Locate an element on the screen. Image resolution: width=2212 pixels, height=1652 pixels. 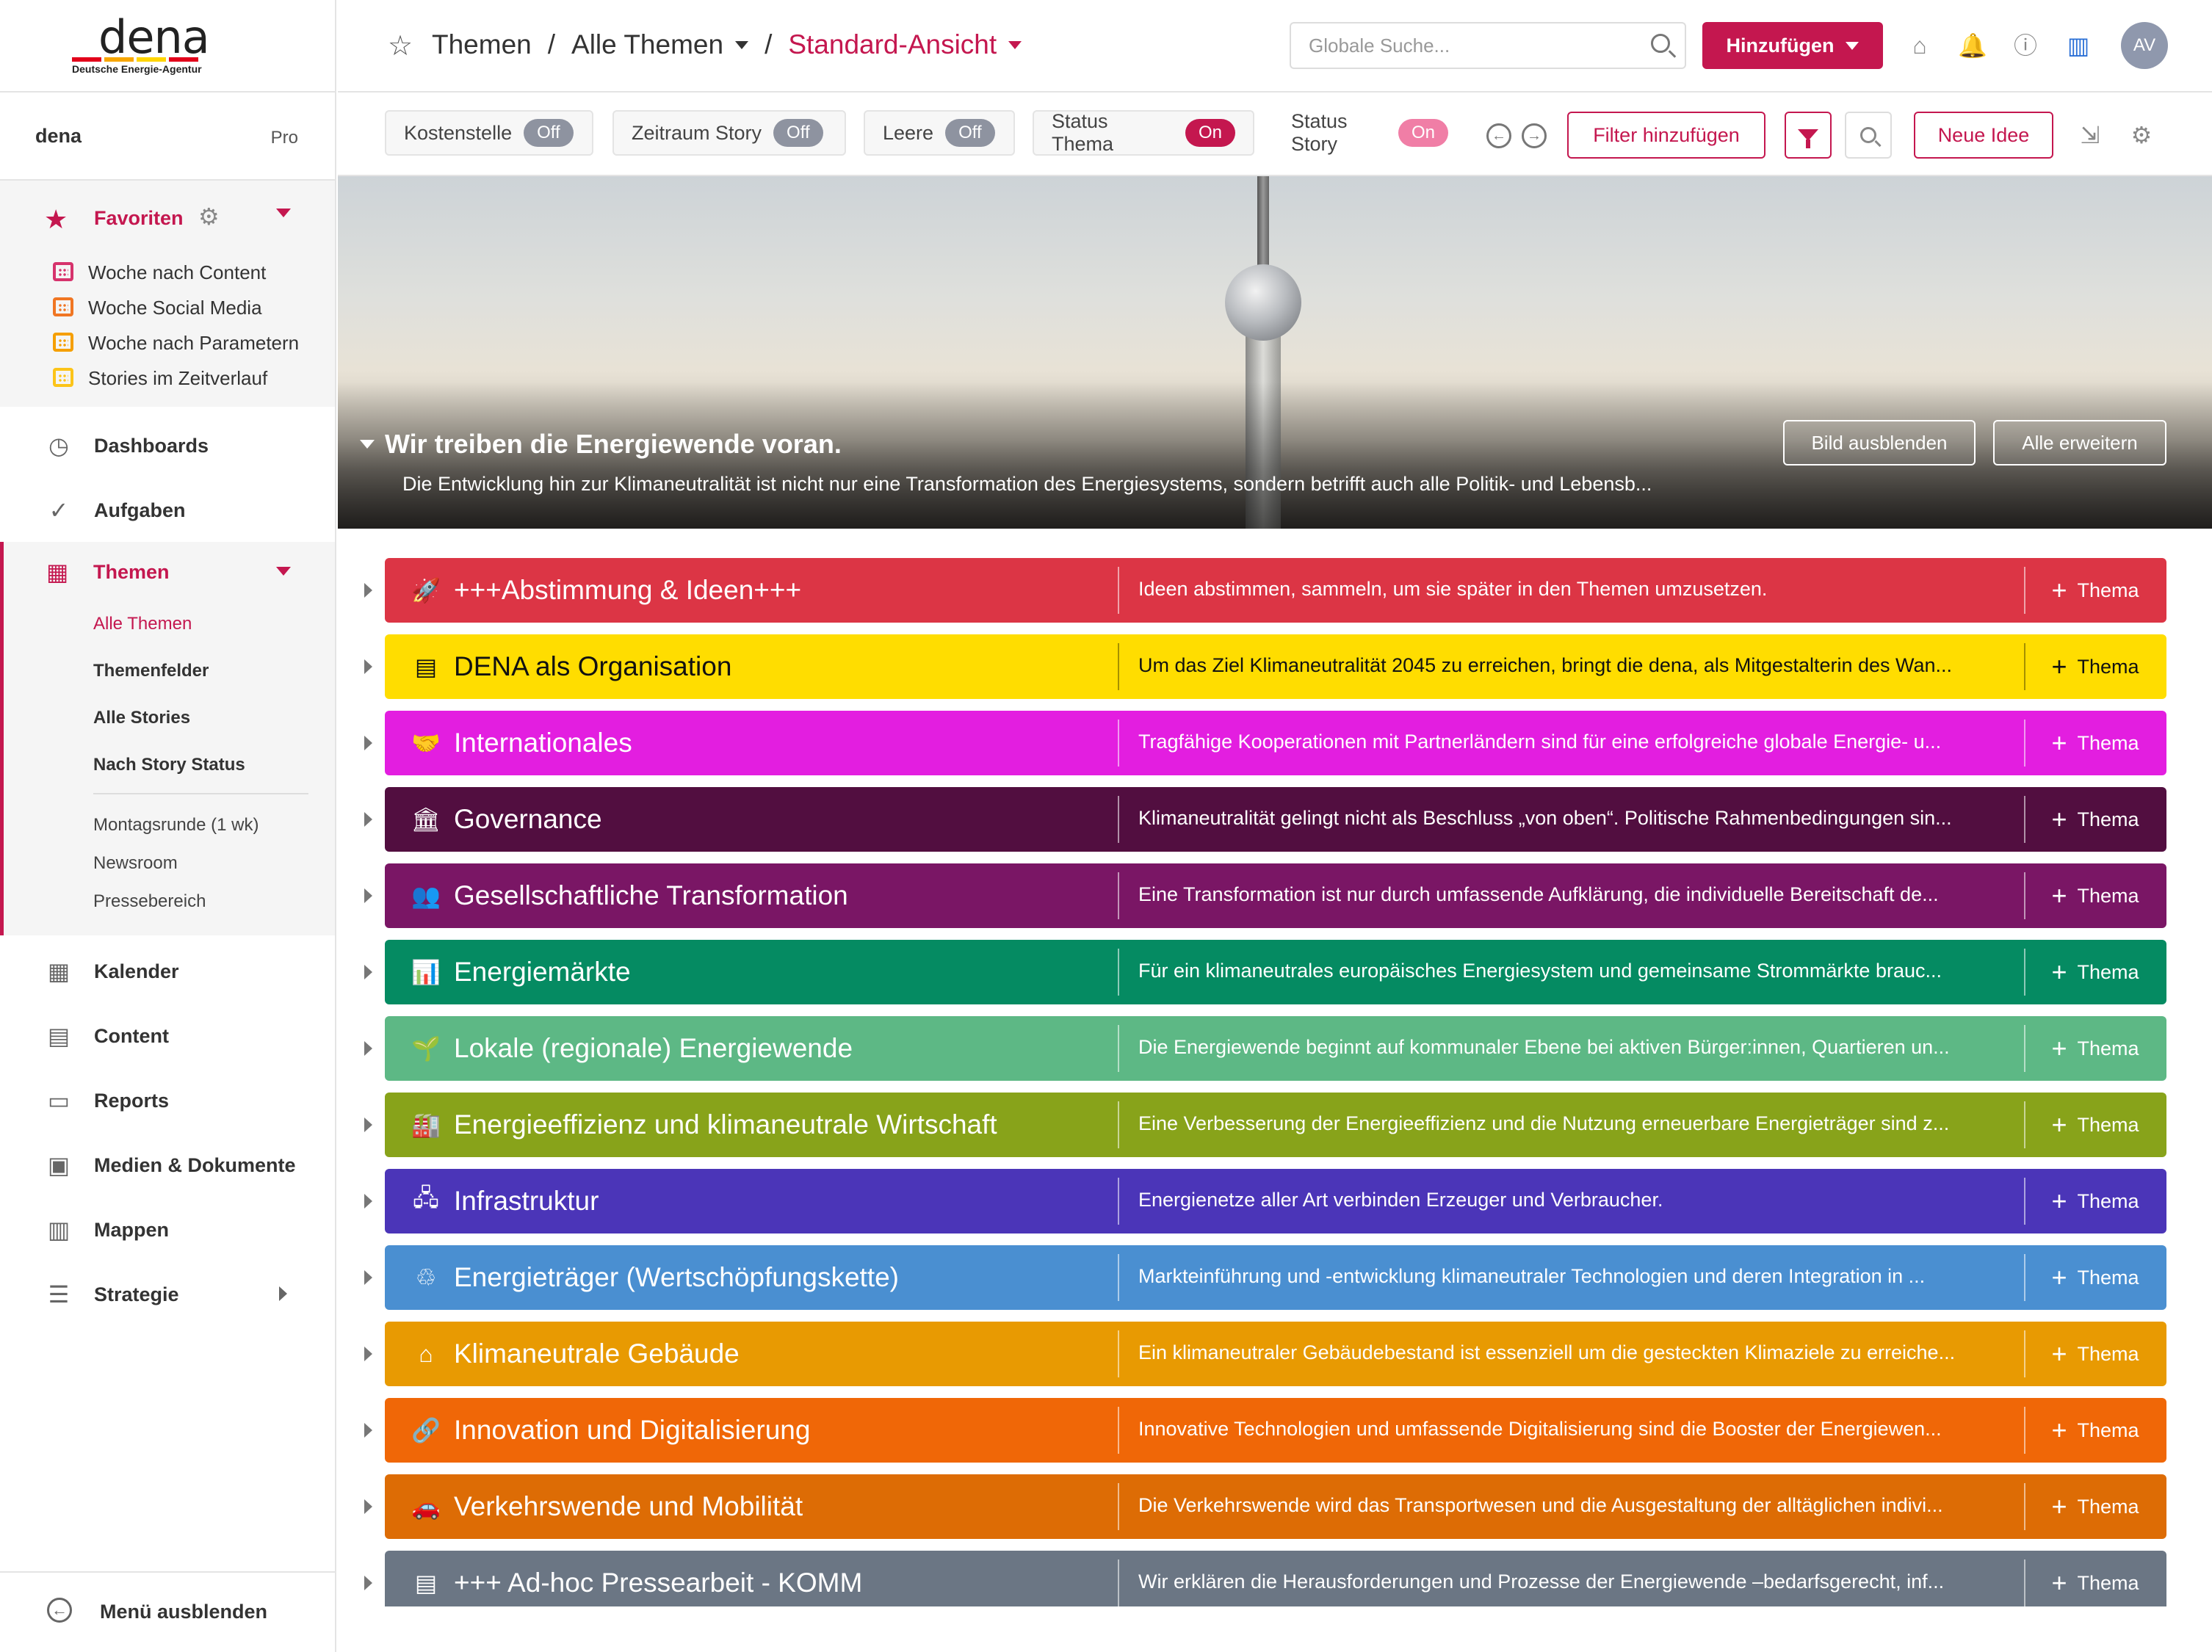
favorite-item: Stories im Zeitverlauf is located at coordinates (167, 377).